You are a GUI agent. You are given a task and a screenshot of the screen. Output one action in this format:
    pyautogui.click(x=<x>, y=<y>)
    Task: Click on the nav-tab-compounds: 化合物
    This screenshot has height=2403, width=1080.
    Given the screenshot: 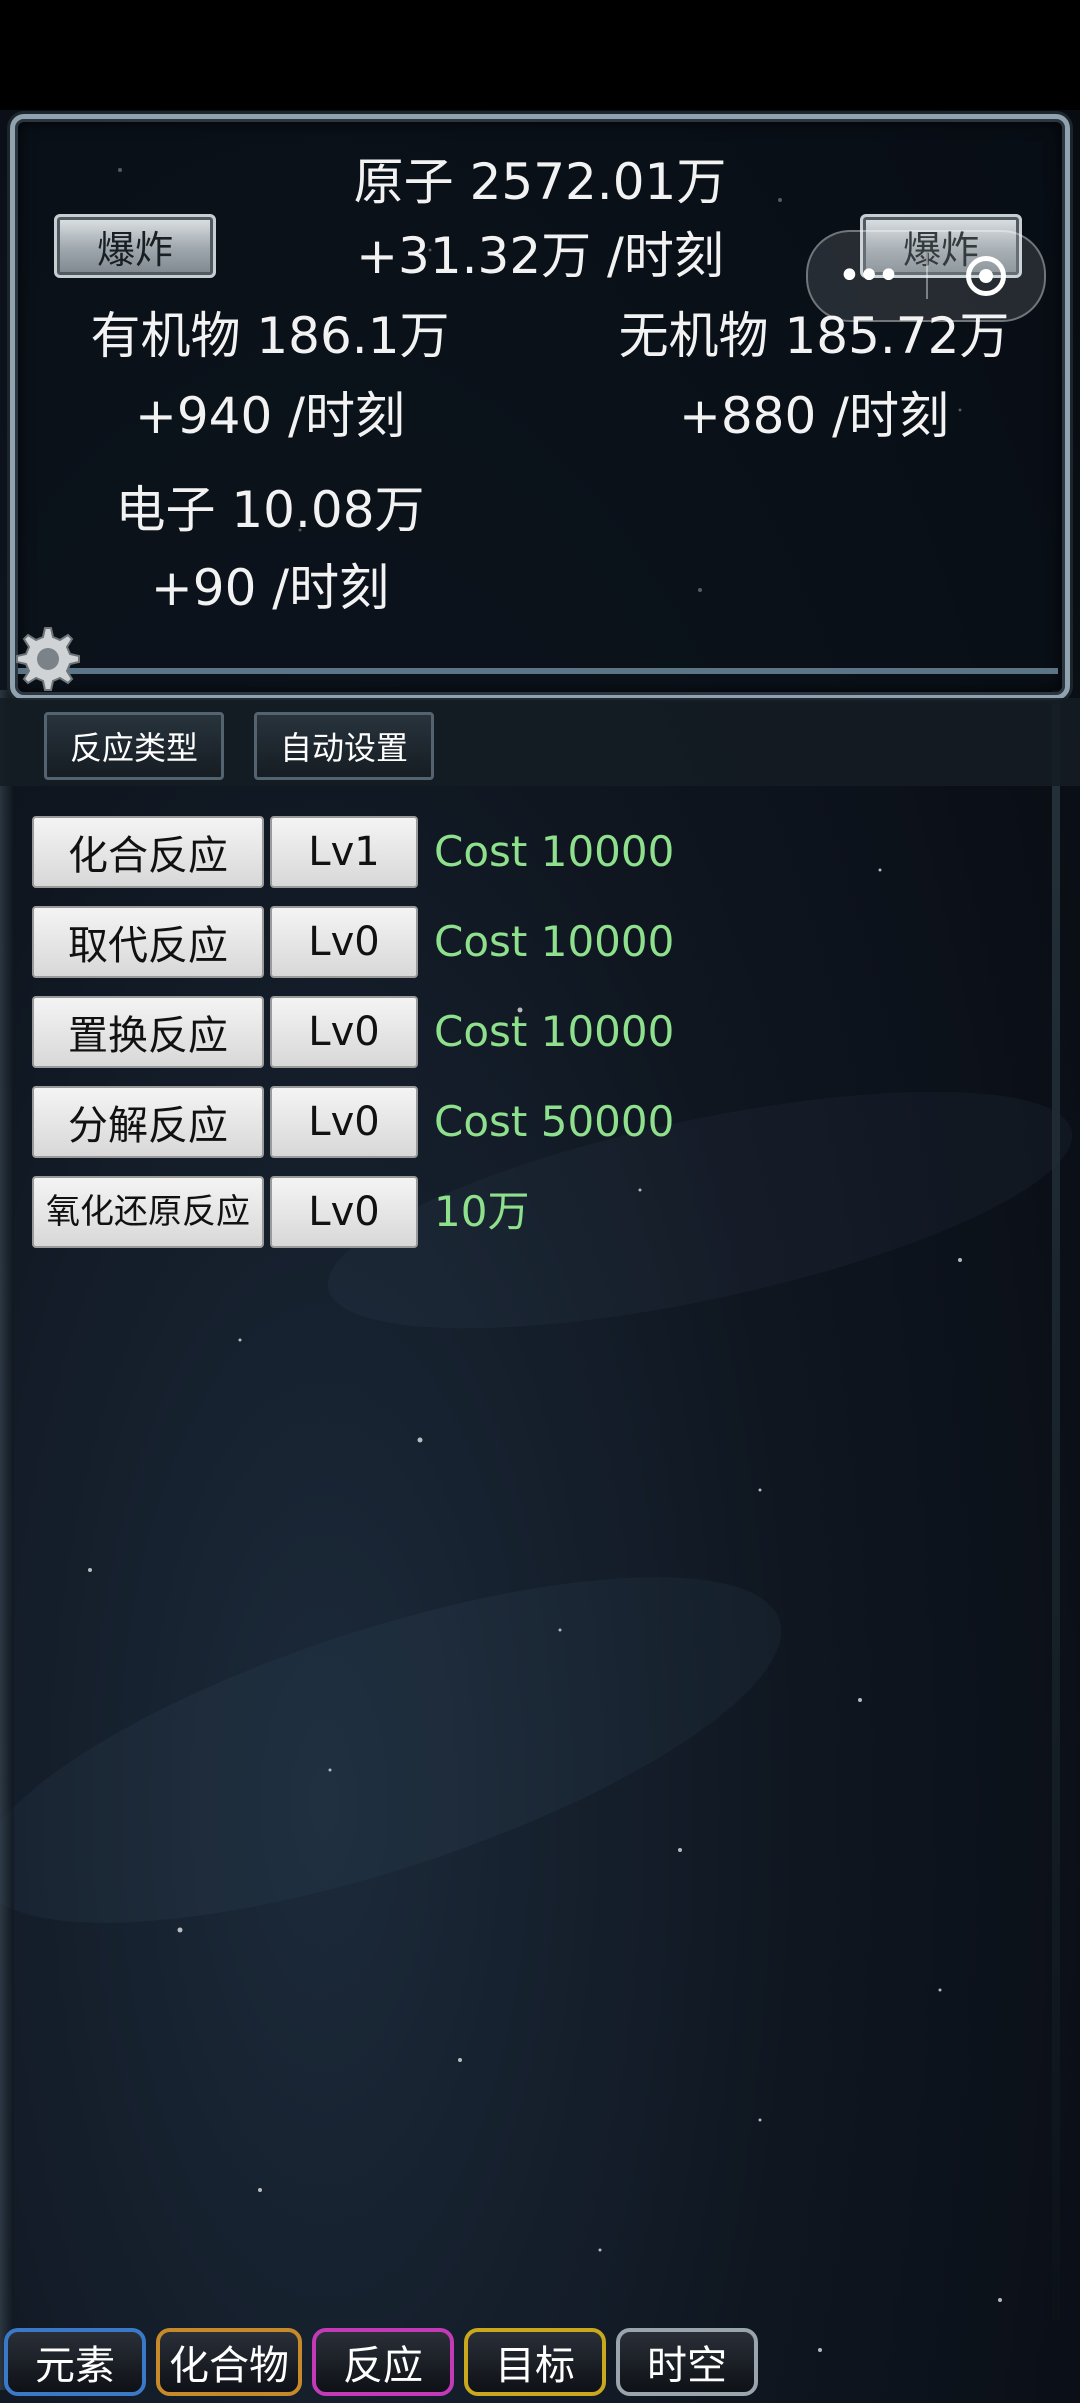 What is the action you would take?
    pyautogui.click(x=229, y=2362)
    